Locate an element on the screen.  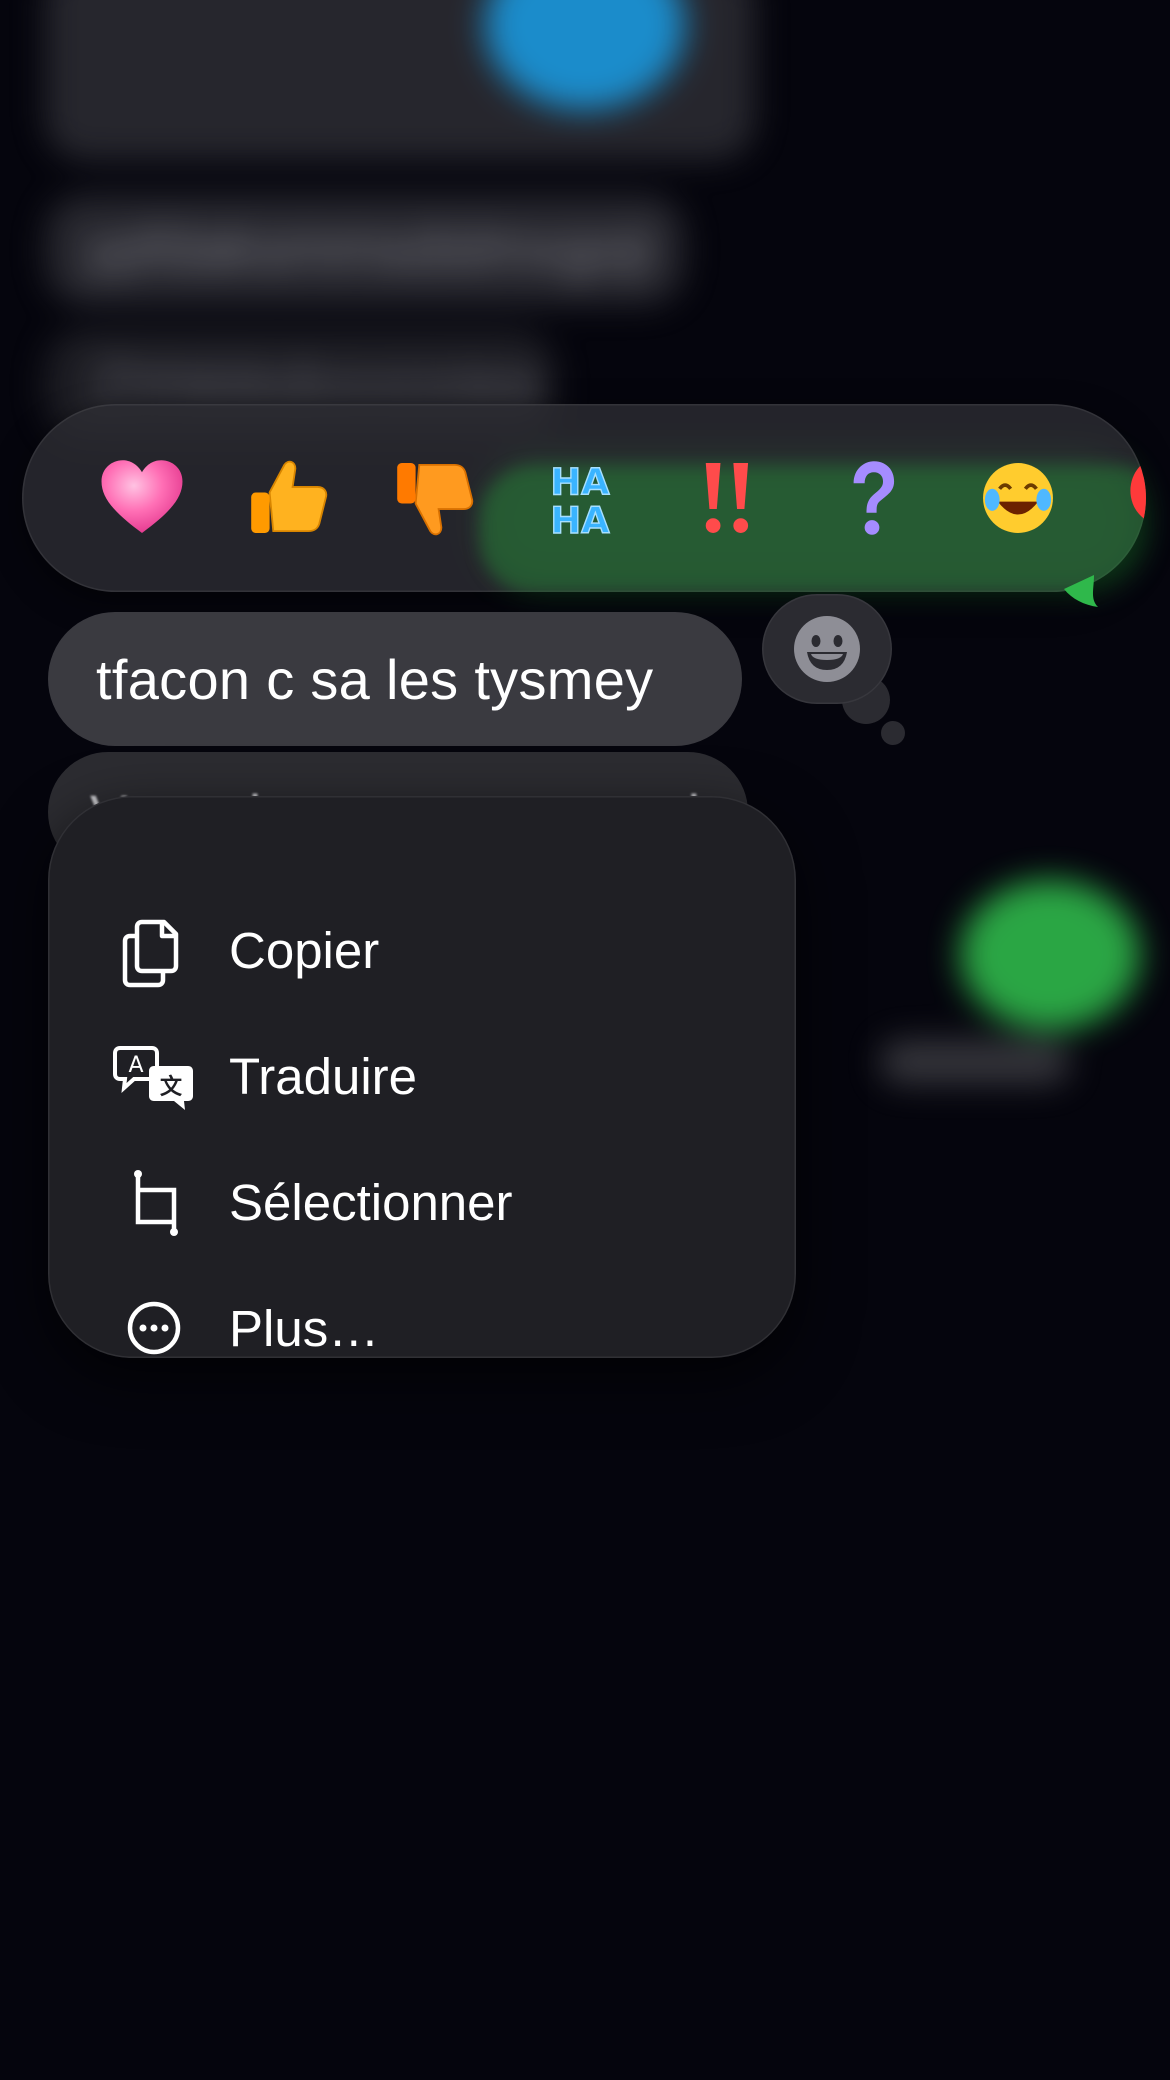
heart-reaction is located at coordinates (142, 498).